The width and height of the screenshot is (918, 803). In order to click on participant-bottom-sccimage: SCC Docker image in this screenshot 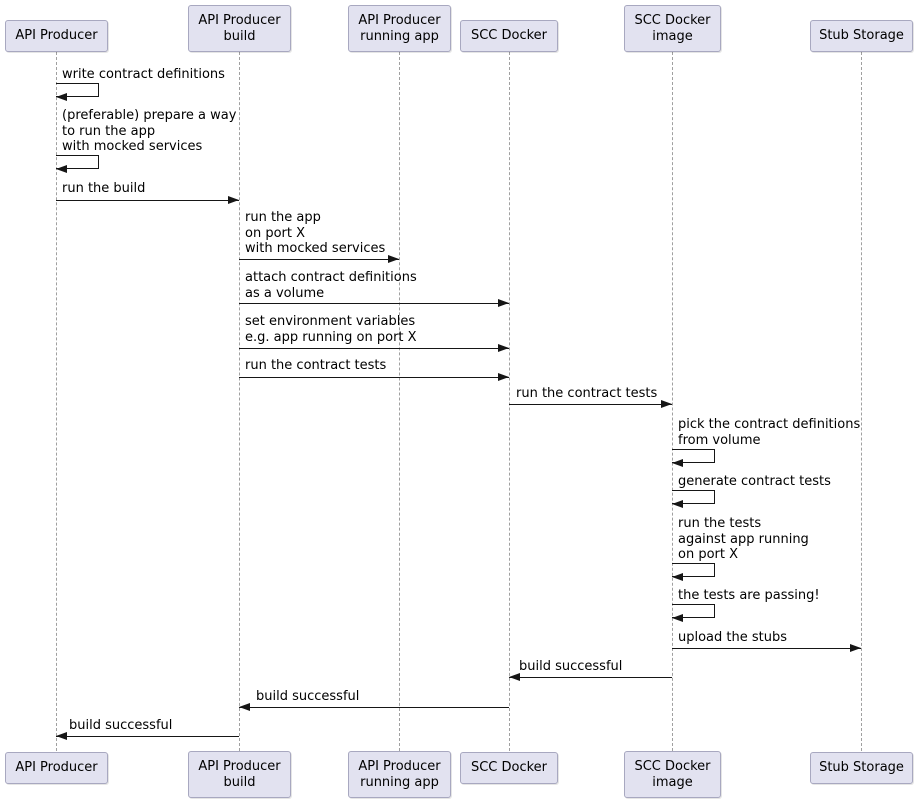, I will do `click(672, 774)`.